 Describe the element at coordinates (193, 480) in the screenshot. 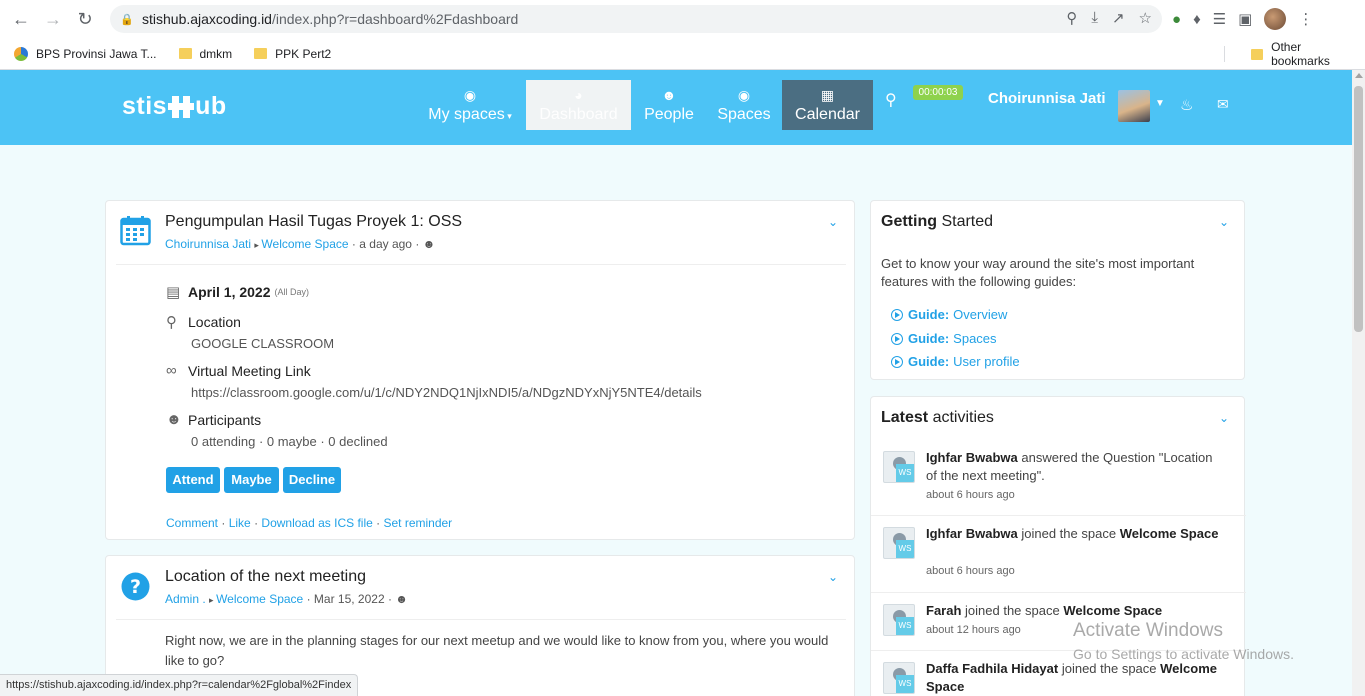

I see `attend-button: Attend` at that location.